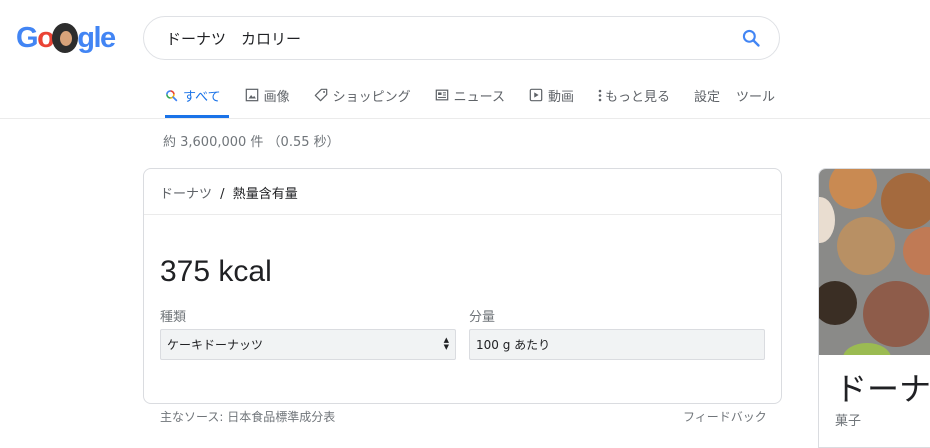 This screenshot has height=448, width=930. I want to click on google-logo: G o gle, so click(66, 38).